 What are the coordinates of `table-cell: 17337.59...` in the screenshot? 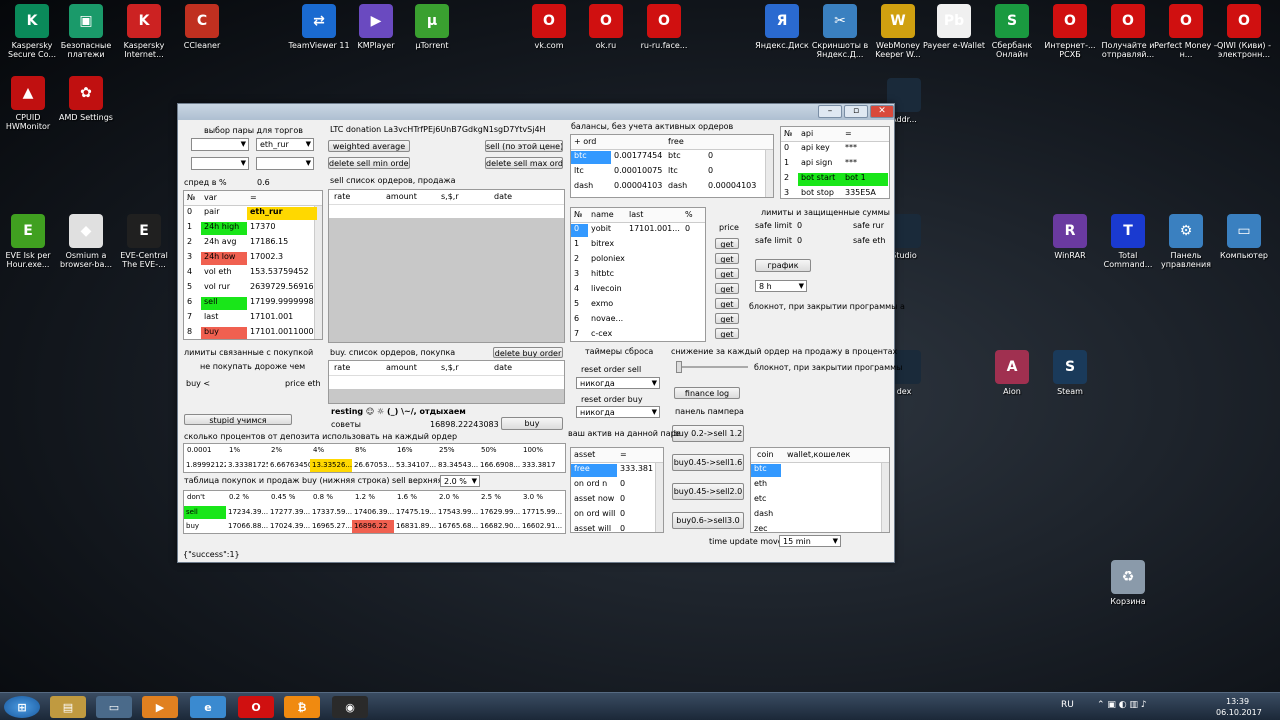 It's located at (331, 512).